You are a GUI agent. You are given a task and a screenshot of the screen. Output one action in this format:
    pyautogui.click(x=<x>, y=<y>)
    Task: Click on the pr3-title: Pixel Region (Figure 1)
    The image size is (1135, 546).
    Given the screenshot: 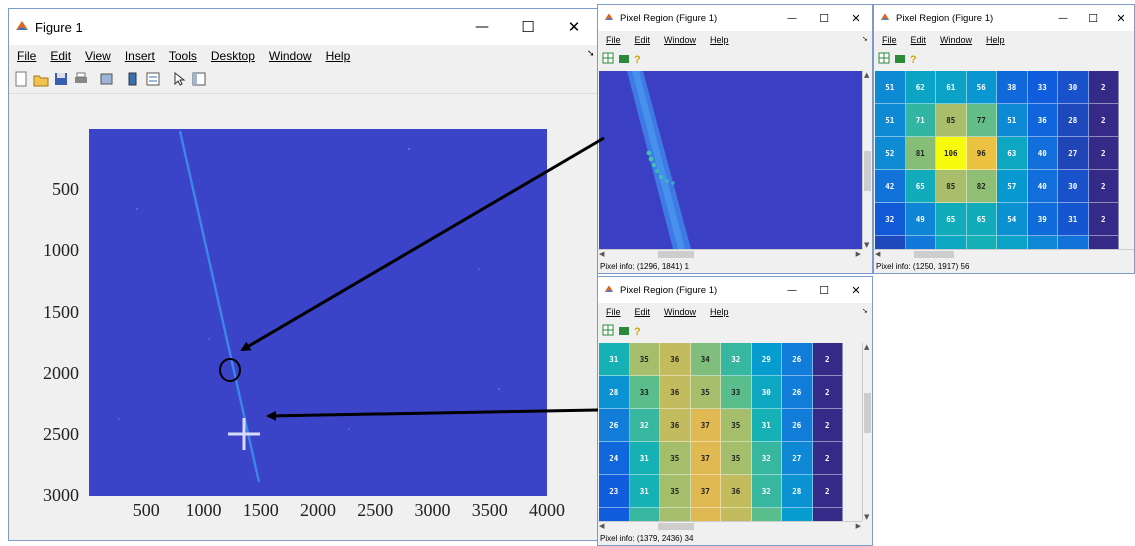 What is the action you would take?
    pyautogui.click(x=669, y=290)
    